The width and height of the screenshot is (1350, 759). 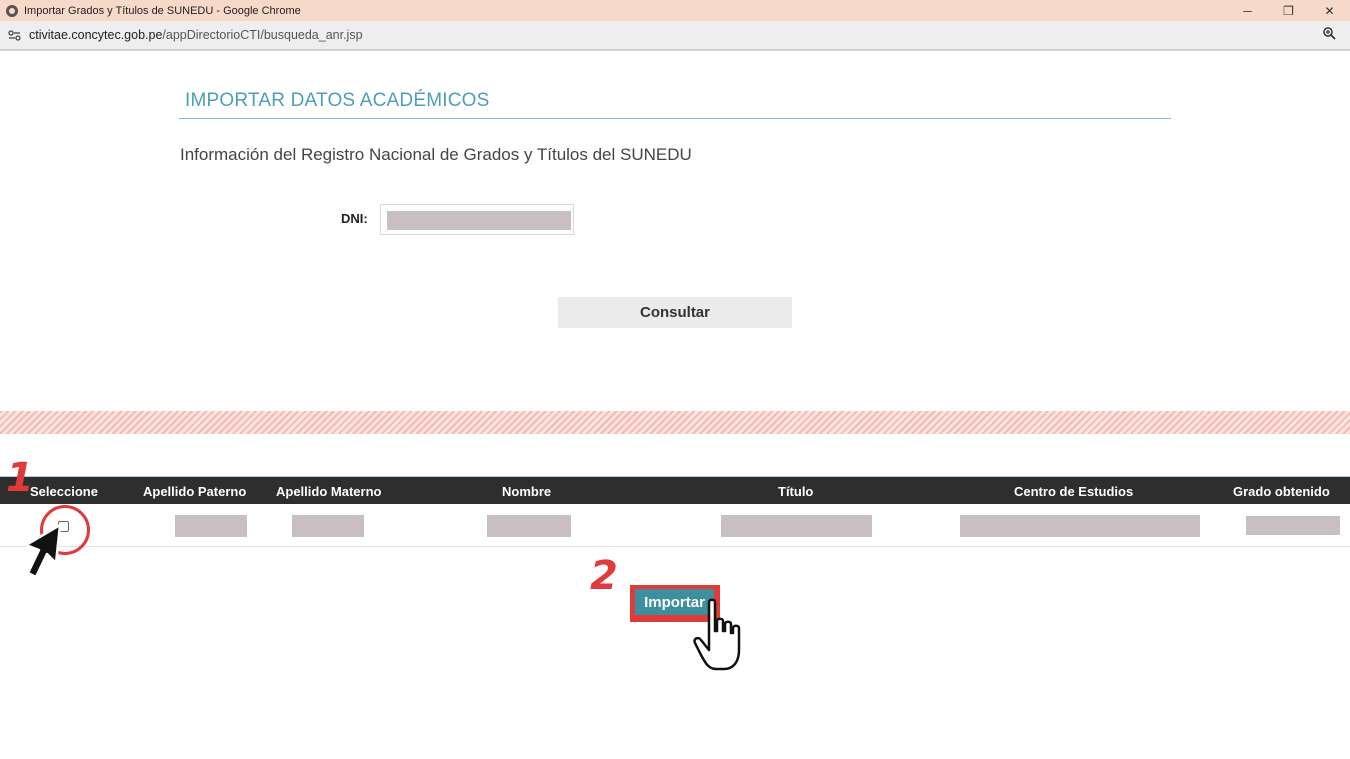 What do you see at coordinates (529, 526) in the screenshot?
I see `redacted-nombre` at bounding box center [529, 526].